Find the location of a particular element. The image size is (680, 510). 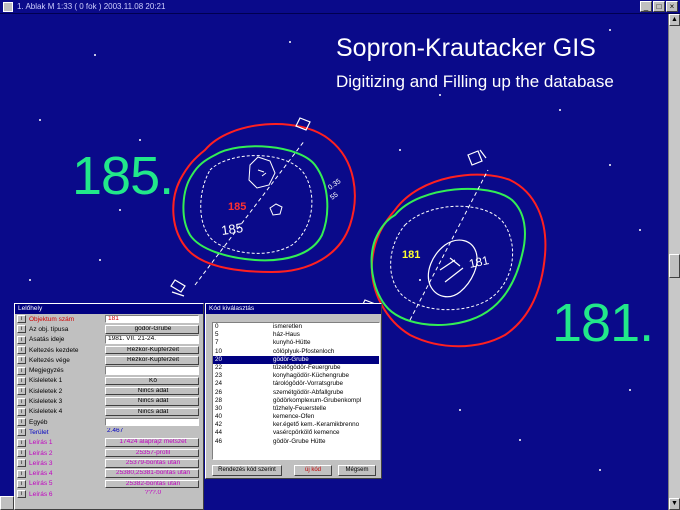

code-list-item: 28 gödörkomplexum-Grubenkompl is located at coordinates (296, 401).